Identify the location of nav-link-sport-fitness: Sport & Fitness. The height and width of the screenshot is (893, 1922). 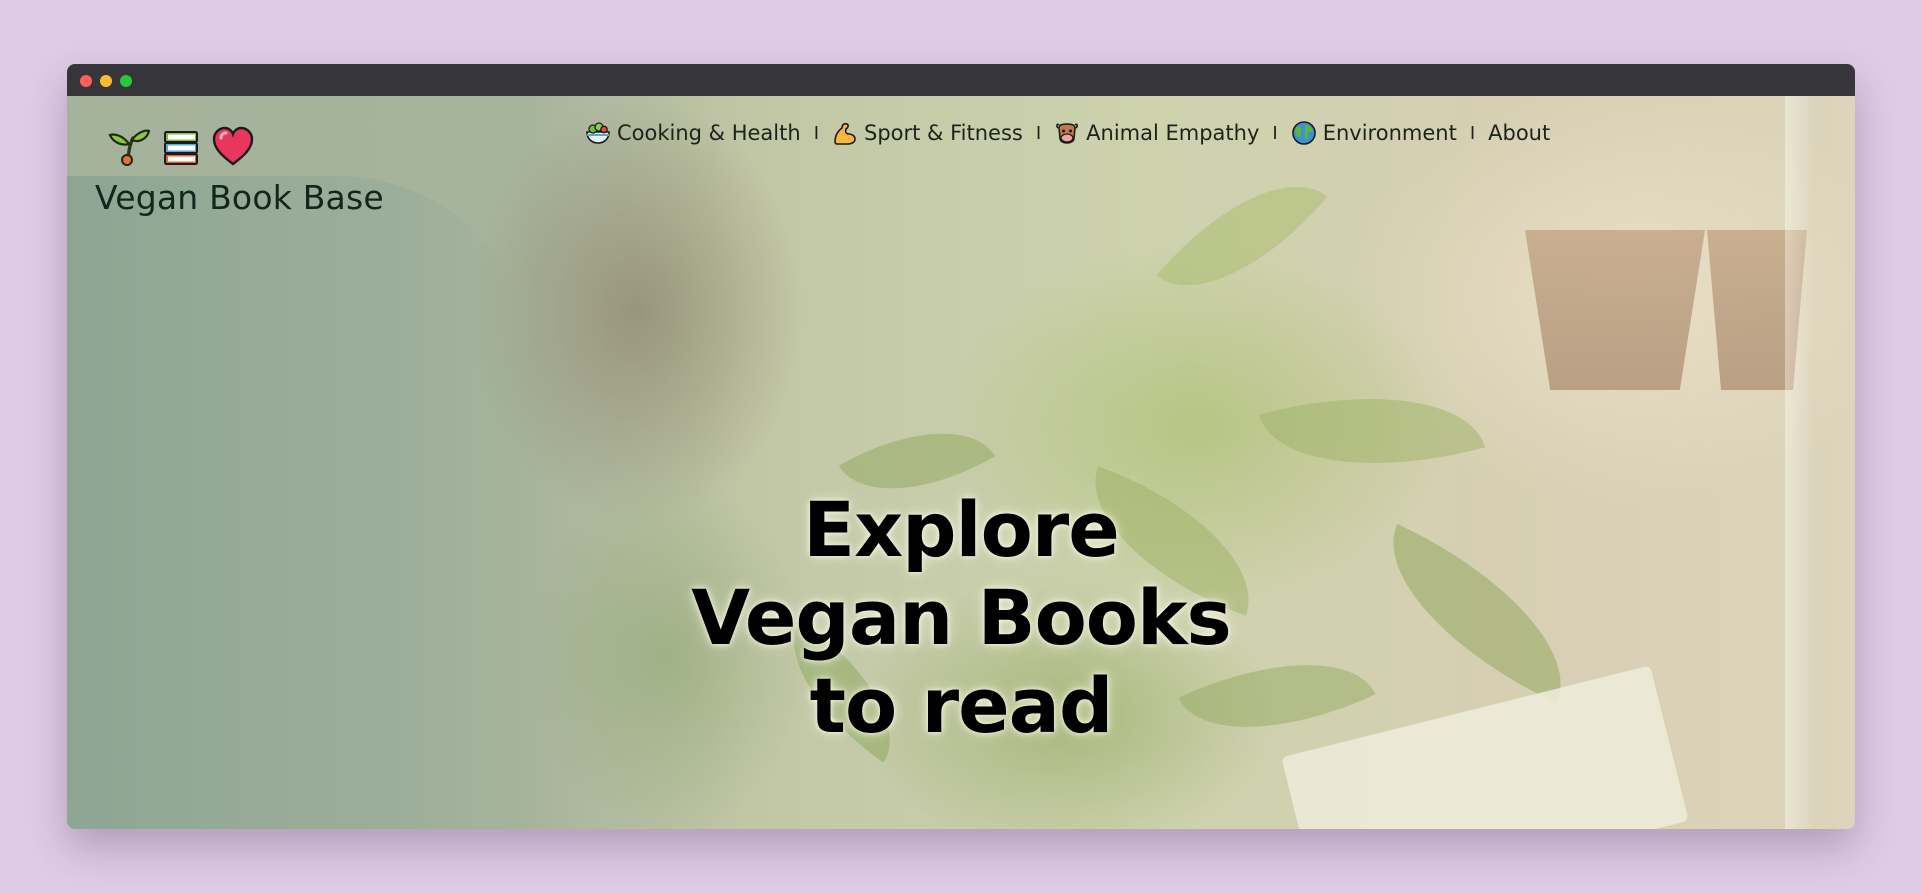
(927, 133).